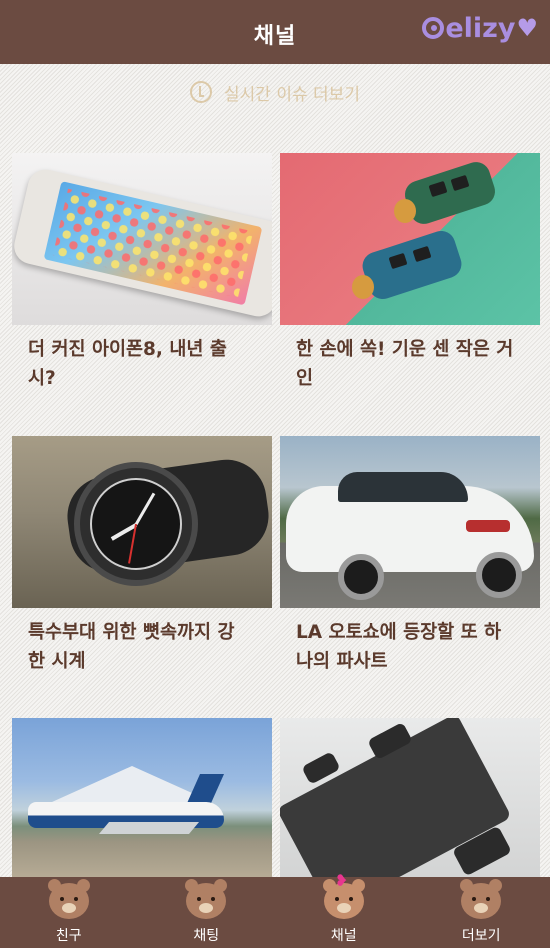  Describe the element at coordinates (343, 936) in the screenshot. I see `tab-label: 채널` at that location.